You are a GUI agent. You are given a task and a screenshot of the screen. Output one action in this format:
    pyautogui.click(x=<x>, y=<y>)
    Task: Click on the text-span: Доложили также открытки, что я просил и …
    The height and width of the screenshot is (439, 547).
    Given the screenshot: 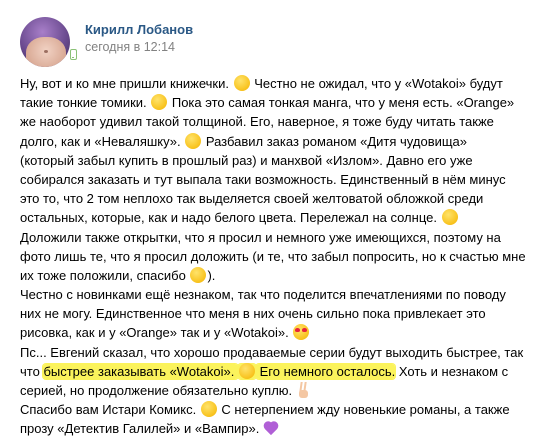 What is the action you would take?
    pyautogui.click(x=260, y=237)
    